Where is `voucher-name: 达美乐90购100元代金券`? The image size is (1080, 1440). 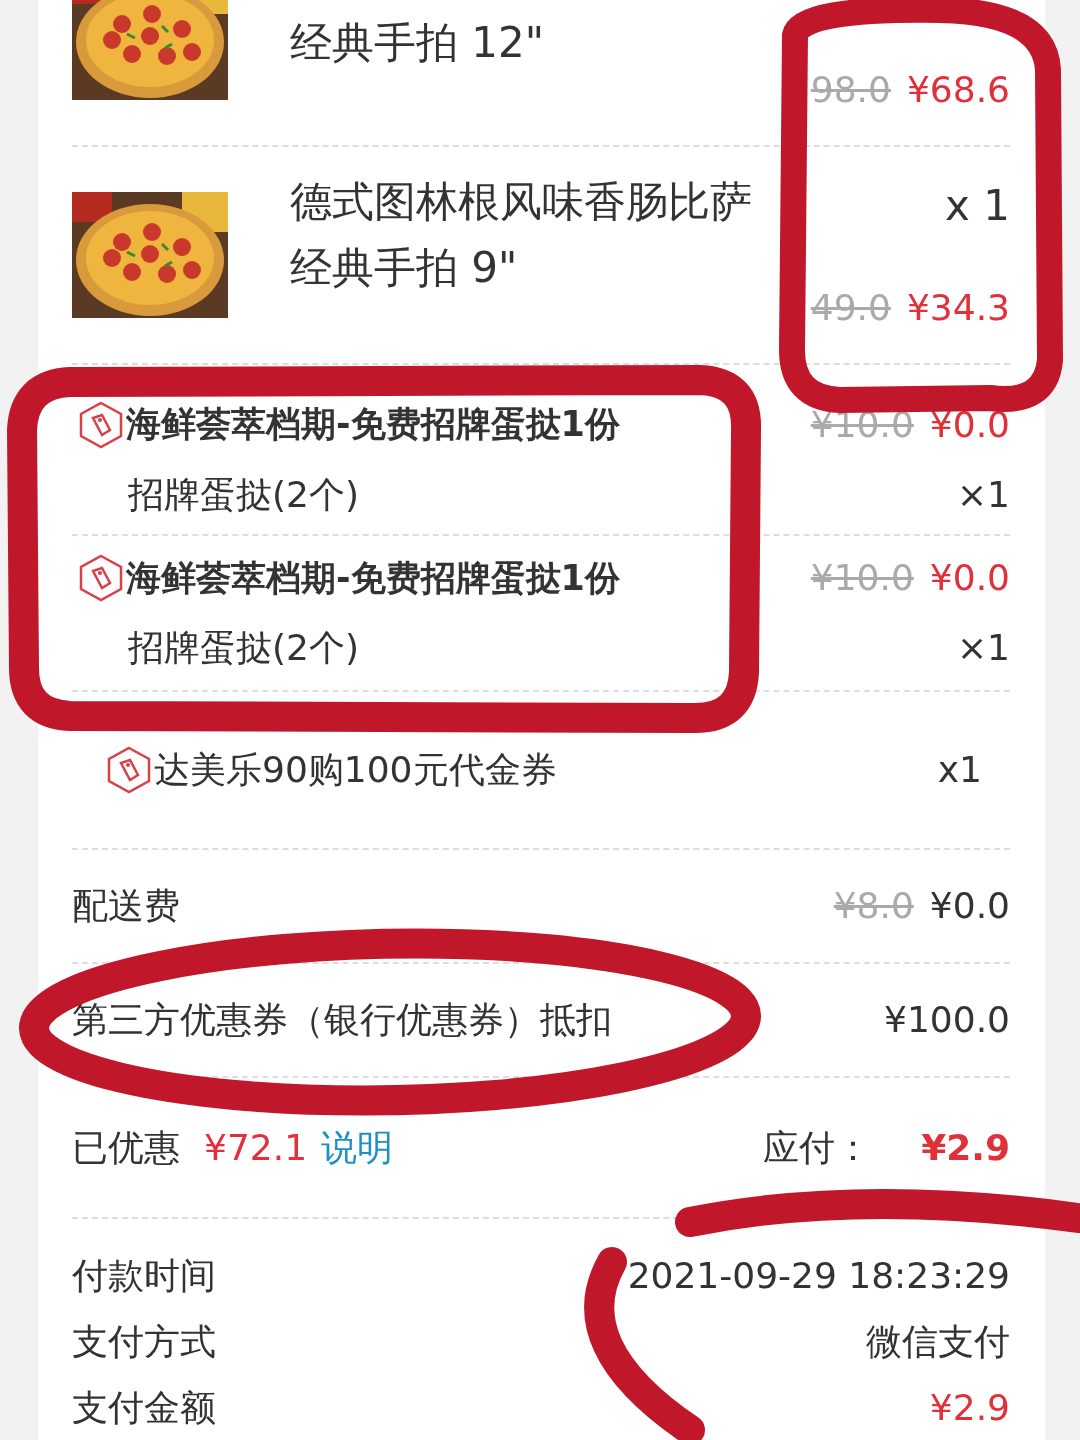 voucher-name: 达美乐90购100元代金券 is located at coordinates (355, 770).